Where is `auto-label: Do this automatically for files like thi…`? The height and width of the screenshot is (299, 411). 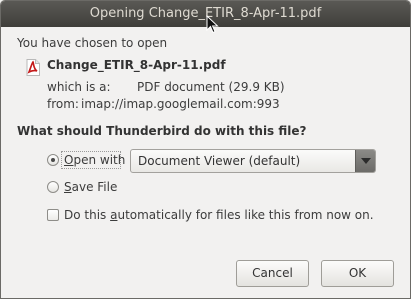
auto-label: Do this automatically for files like thi… is located at coordinates (219, 215).